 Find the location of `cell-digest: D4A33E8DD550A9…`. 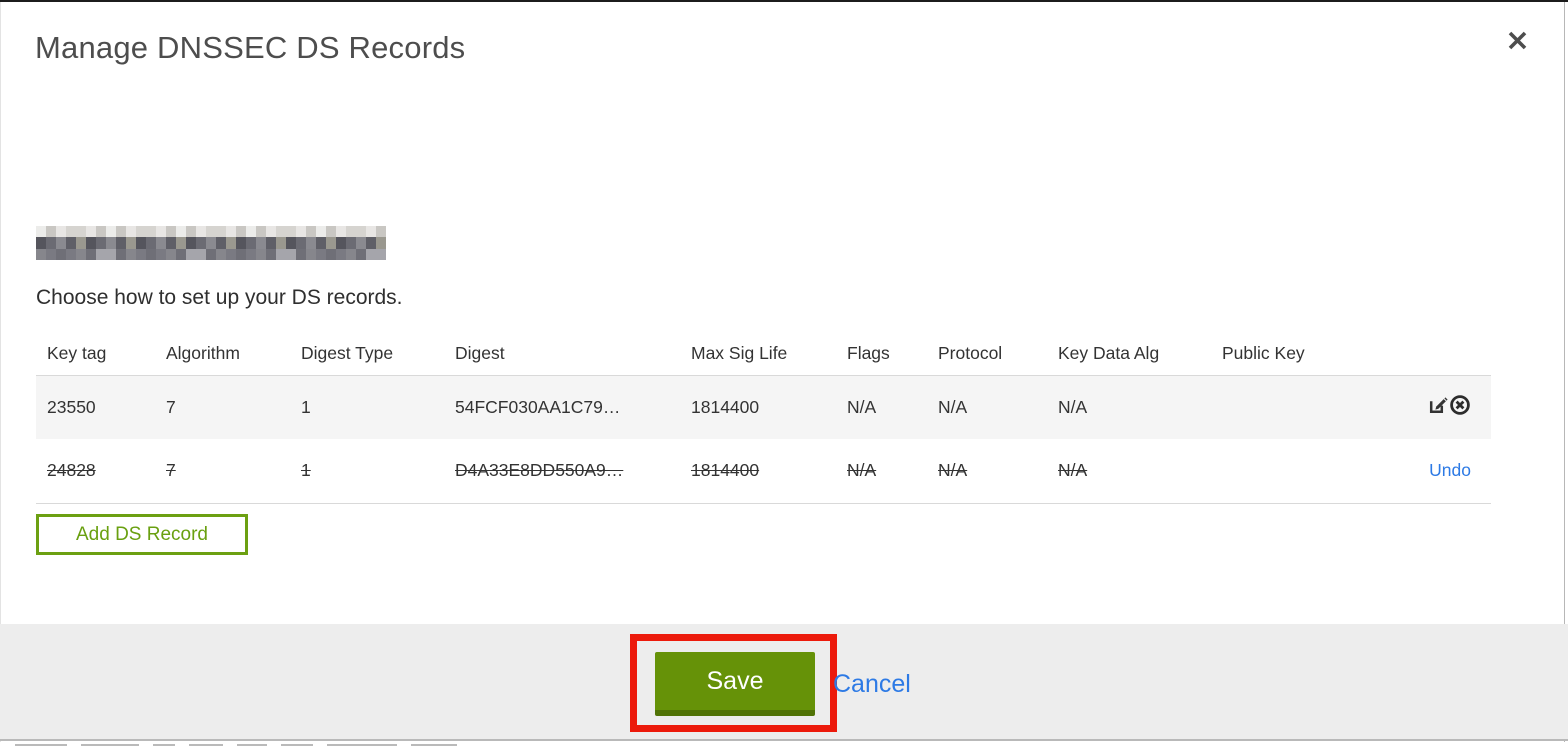

cell-digest: D4A33E8DD550A9… is located at coordinates (562, 471).